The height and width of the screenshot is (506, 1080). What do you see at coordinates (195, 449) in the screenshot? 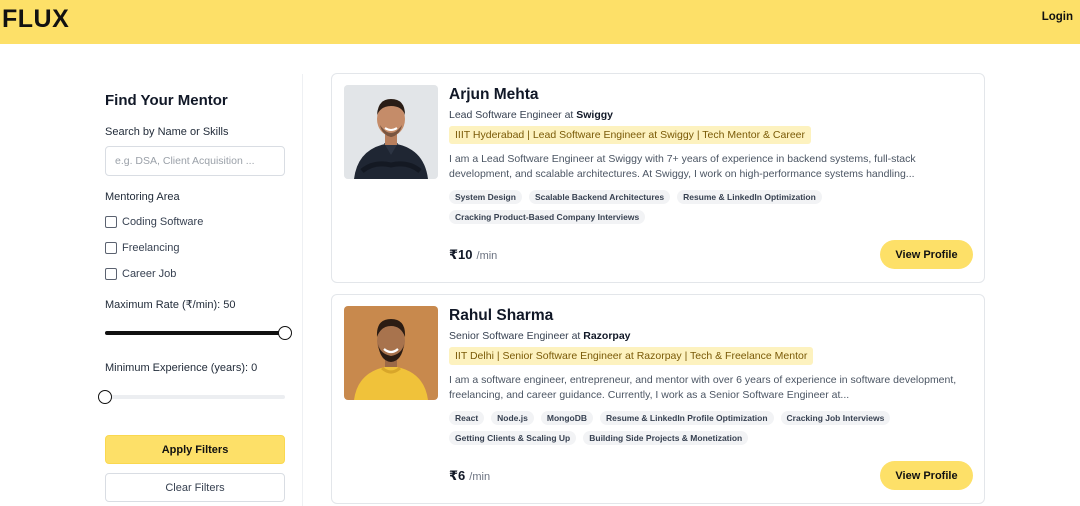
I see `apply-filters-button: Apply Filters` at bounding box center [195, 449].